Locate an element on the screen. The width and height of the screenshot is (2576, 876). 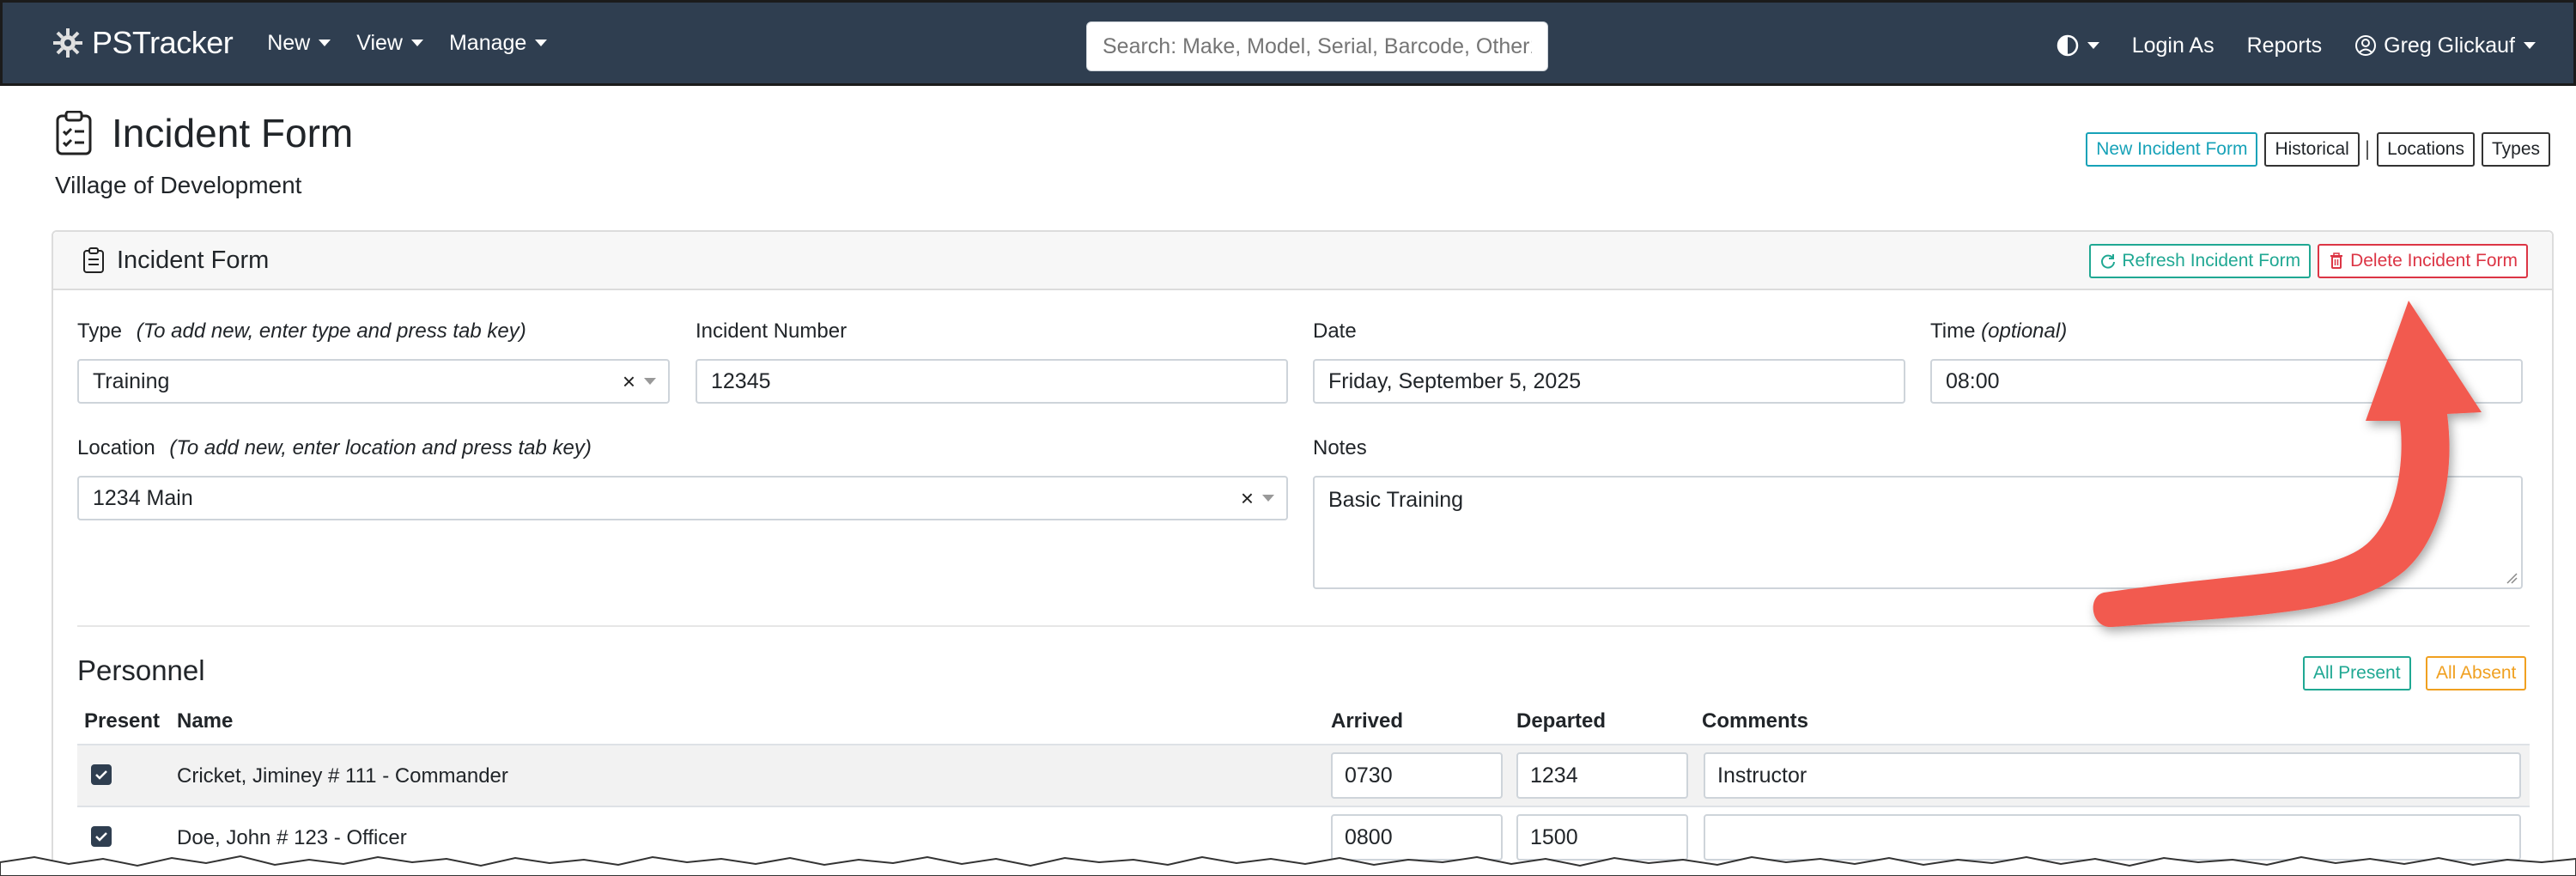
search-input is located at coordinates (1317, 46).